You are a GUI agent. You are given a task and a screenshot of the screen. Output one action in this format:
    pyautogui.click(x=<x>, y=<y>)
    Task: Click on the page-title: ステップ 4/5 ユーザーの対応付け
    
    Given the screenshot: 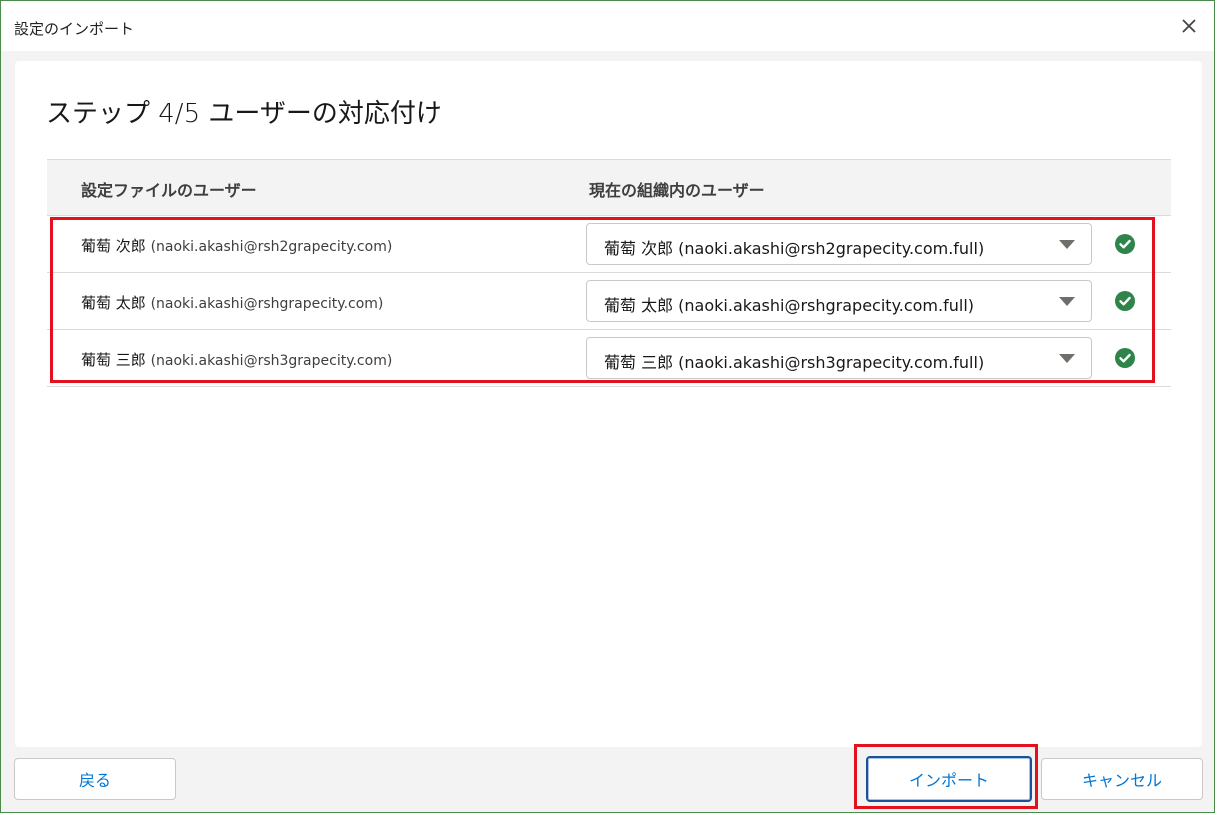 What is the action you would take?
    pyautogui.click(x=244, y=114)
    